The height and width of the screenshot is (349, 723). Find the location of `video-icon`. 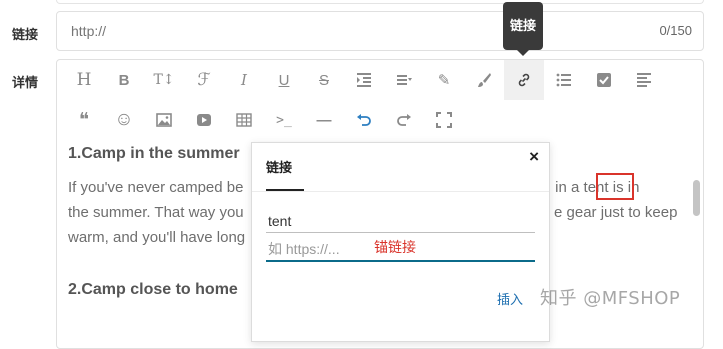

video-icon is located at coordinates (204, 120).